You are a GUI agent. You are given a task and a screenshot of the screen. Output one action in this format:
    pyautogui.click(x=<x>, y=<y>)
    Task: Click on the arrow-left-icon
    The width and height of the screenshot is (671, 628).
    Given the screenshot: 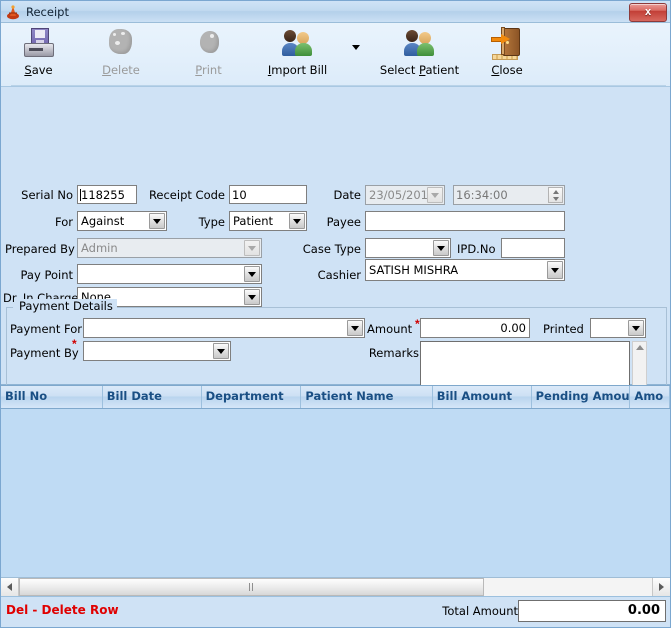 What is the action you would take?
    pyautogui.click(x=9, y=587)
    